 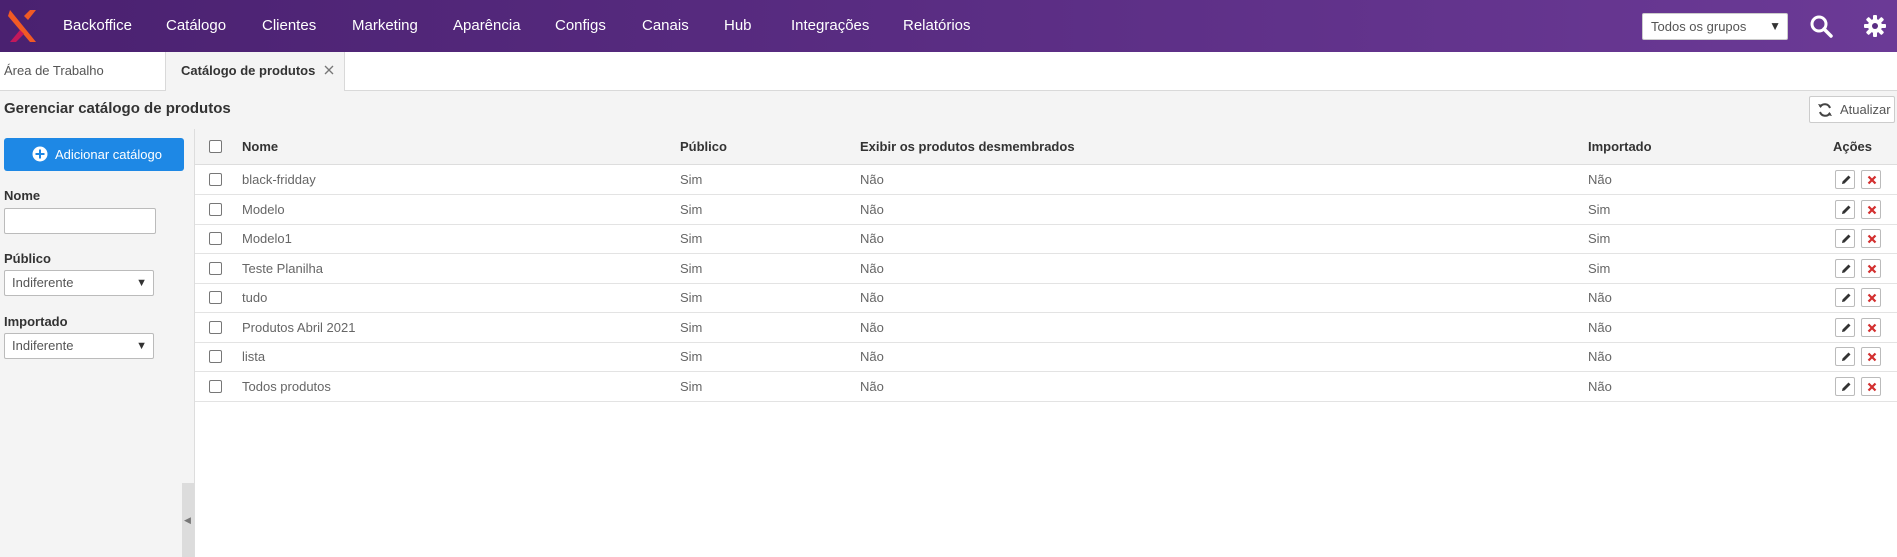 What do you see at coordinates (255, 297) in the screenshot?
I see `cell-nome: tudo` at bounding box center [255, 297].